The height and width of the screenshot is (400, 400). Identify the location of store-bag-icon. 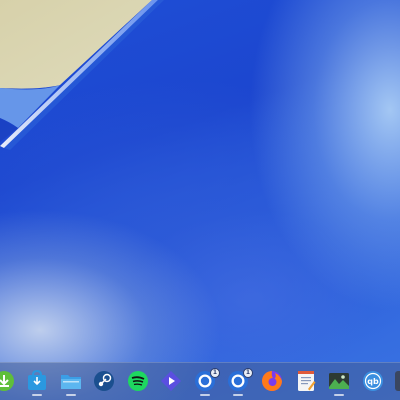
(37, 379).